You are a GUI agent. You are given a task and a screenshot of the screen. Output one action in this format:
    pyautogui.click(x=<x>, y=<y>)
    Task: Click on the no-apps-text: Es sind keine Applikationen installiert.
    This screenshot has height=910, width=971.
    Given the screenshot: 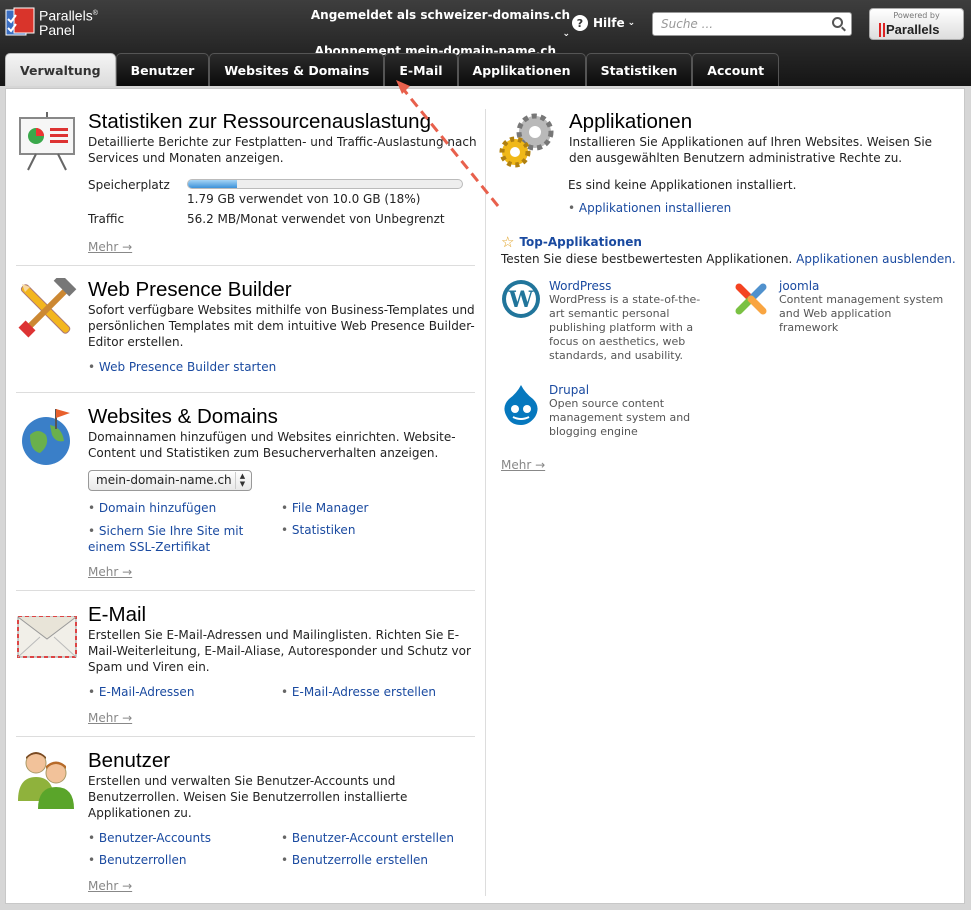 What is the action you would take?
    pyautogui.click(x=682, y=185)
    